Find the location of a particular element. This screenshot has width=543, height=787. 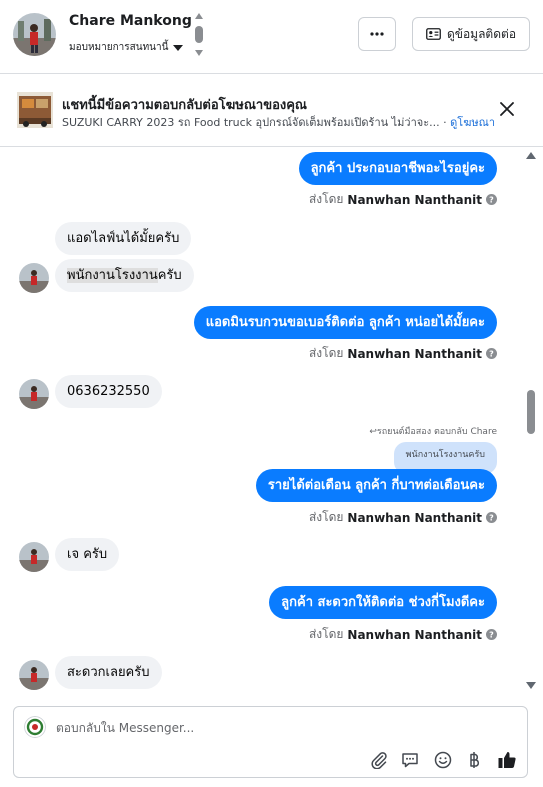

scroll-down-arrow-icon is located at coordinates (531, 685).